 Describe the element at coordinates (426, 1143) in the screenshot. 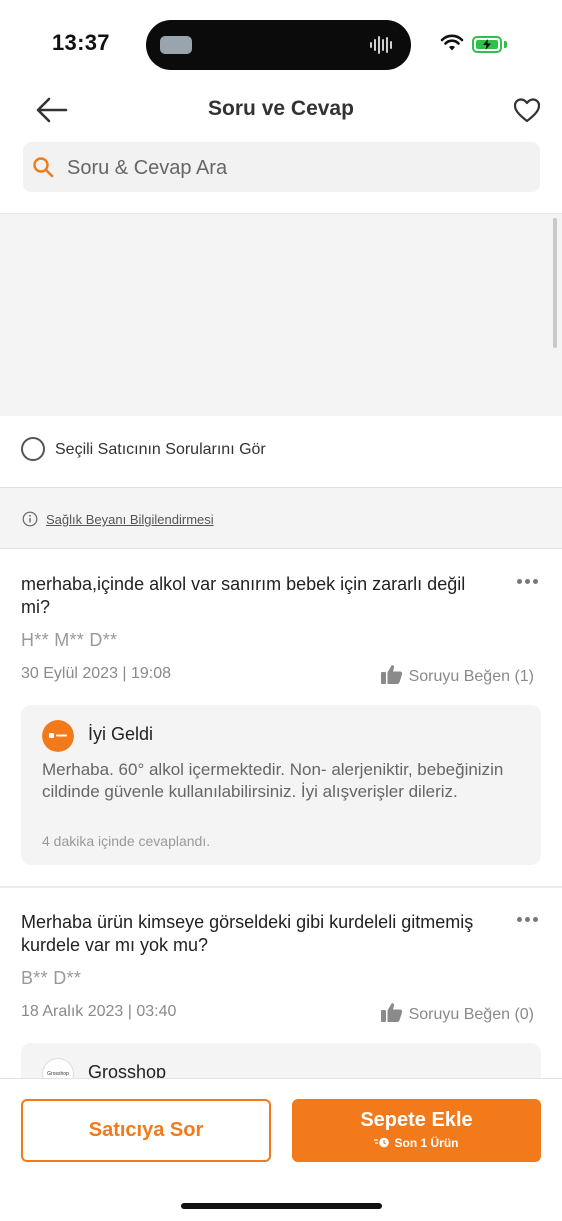

I see `stock-note-label: Son 1 Ürün` at that location.